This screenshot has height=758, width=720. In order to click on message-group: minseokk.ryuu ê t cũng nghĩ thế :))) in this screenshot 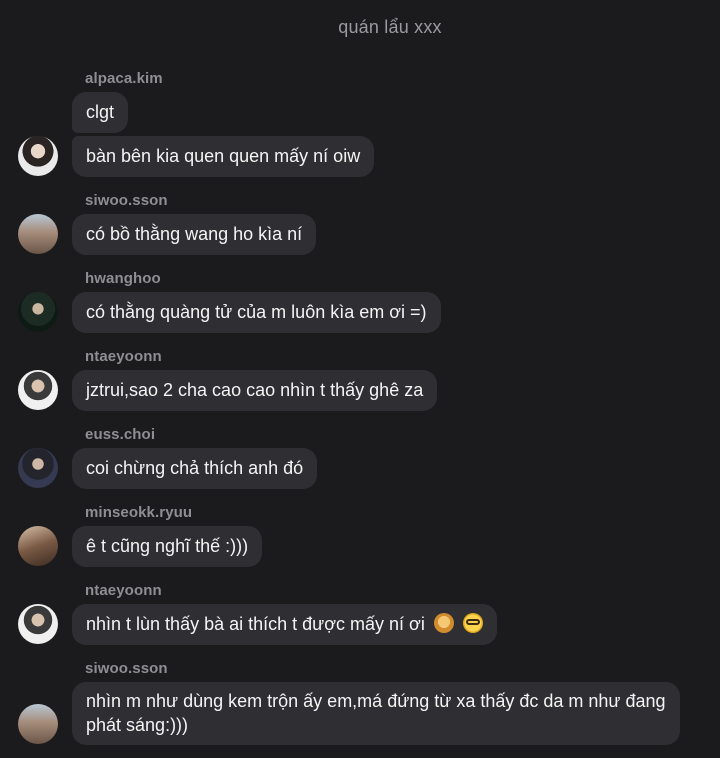, I will do `click(360, 541)`.